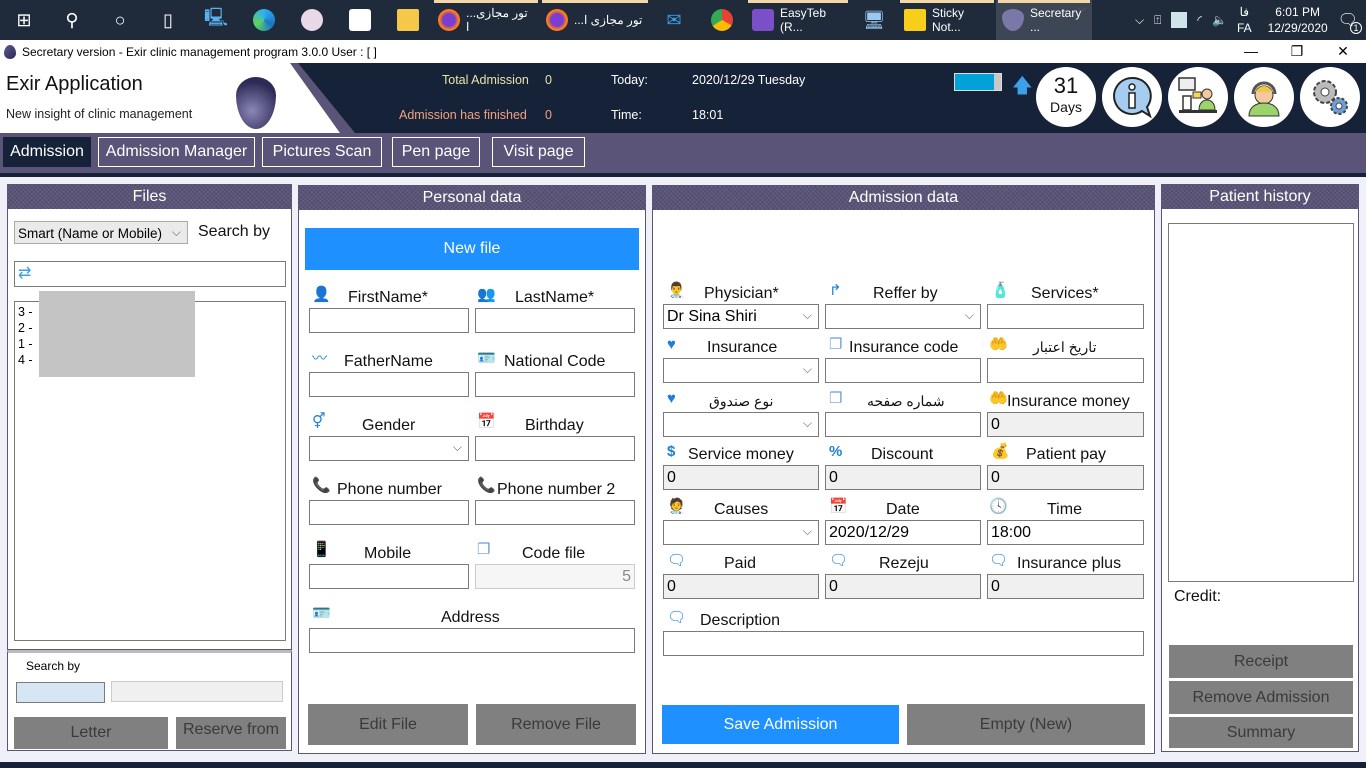 Image resolution: width=1366 pixels, height=768 pixels. What do you see at coordinates (556, 724) in the screenshot?
I see `remove-file-button: Remove File` at bounding box center [556, 724].